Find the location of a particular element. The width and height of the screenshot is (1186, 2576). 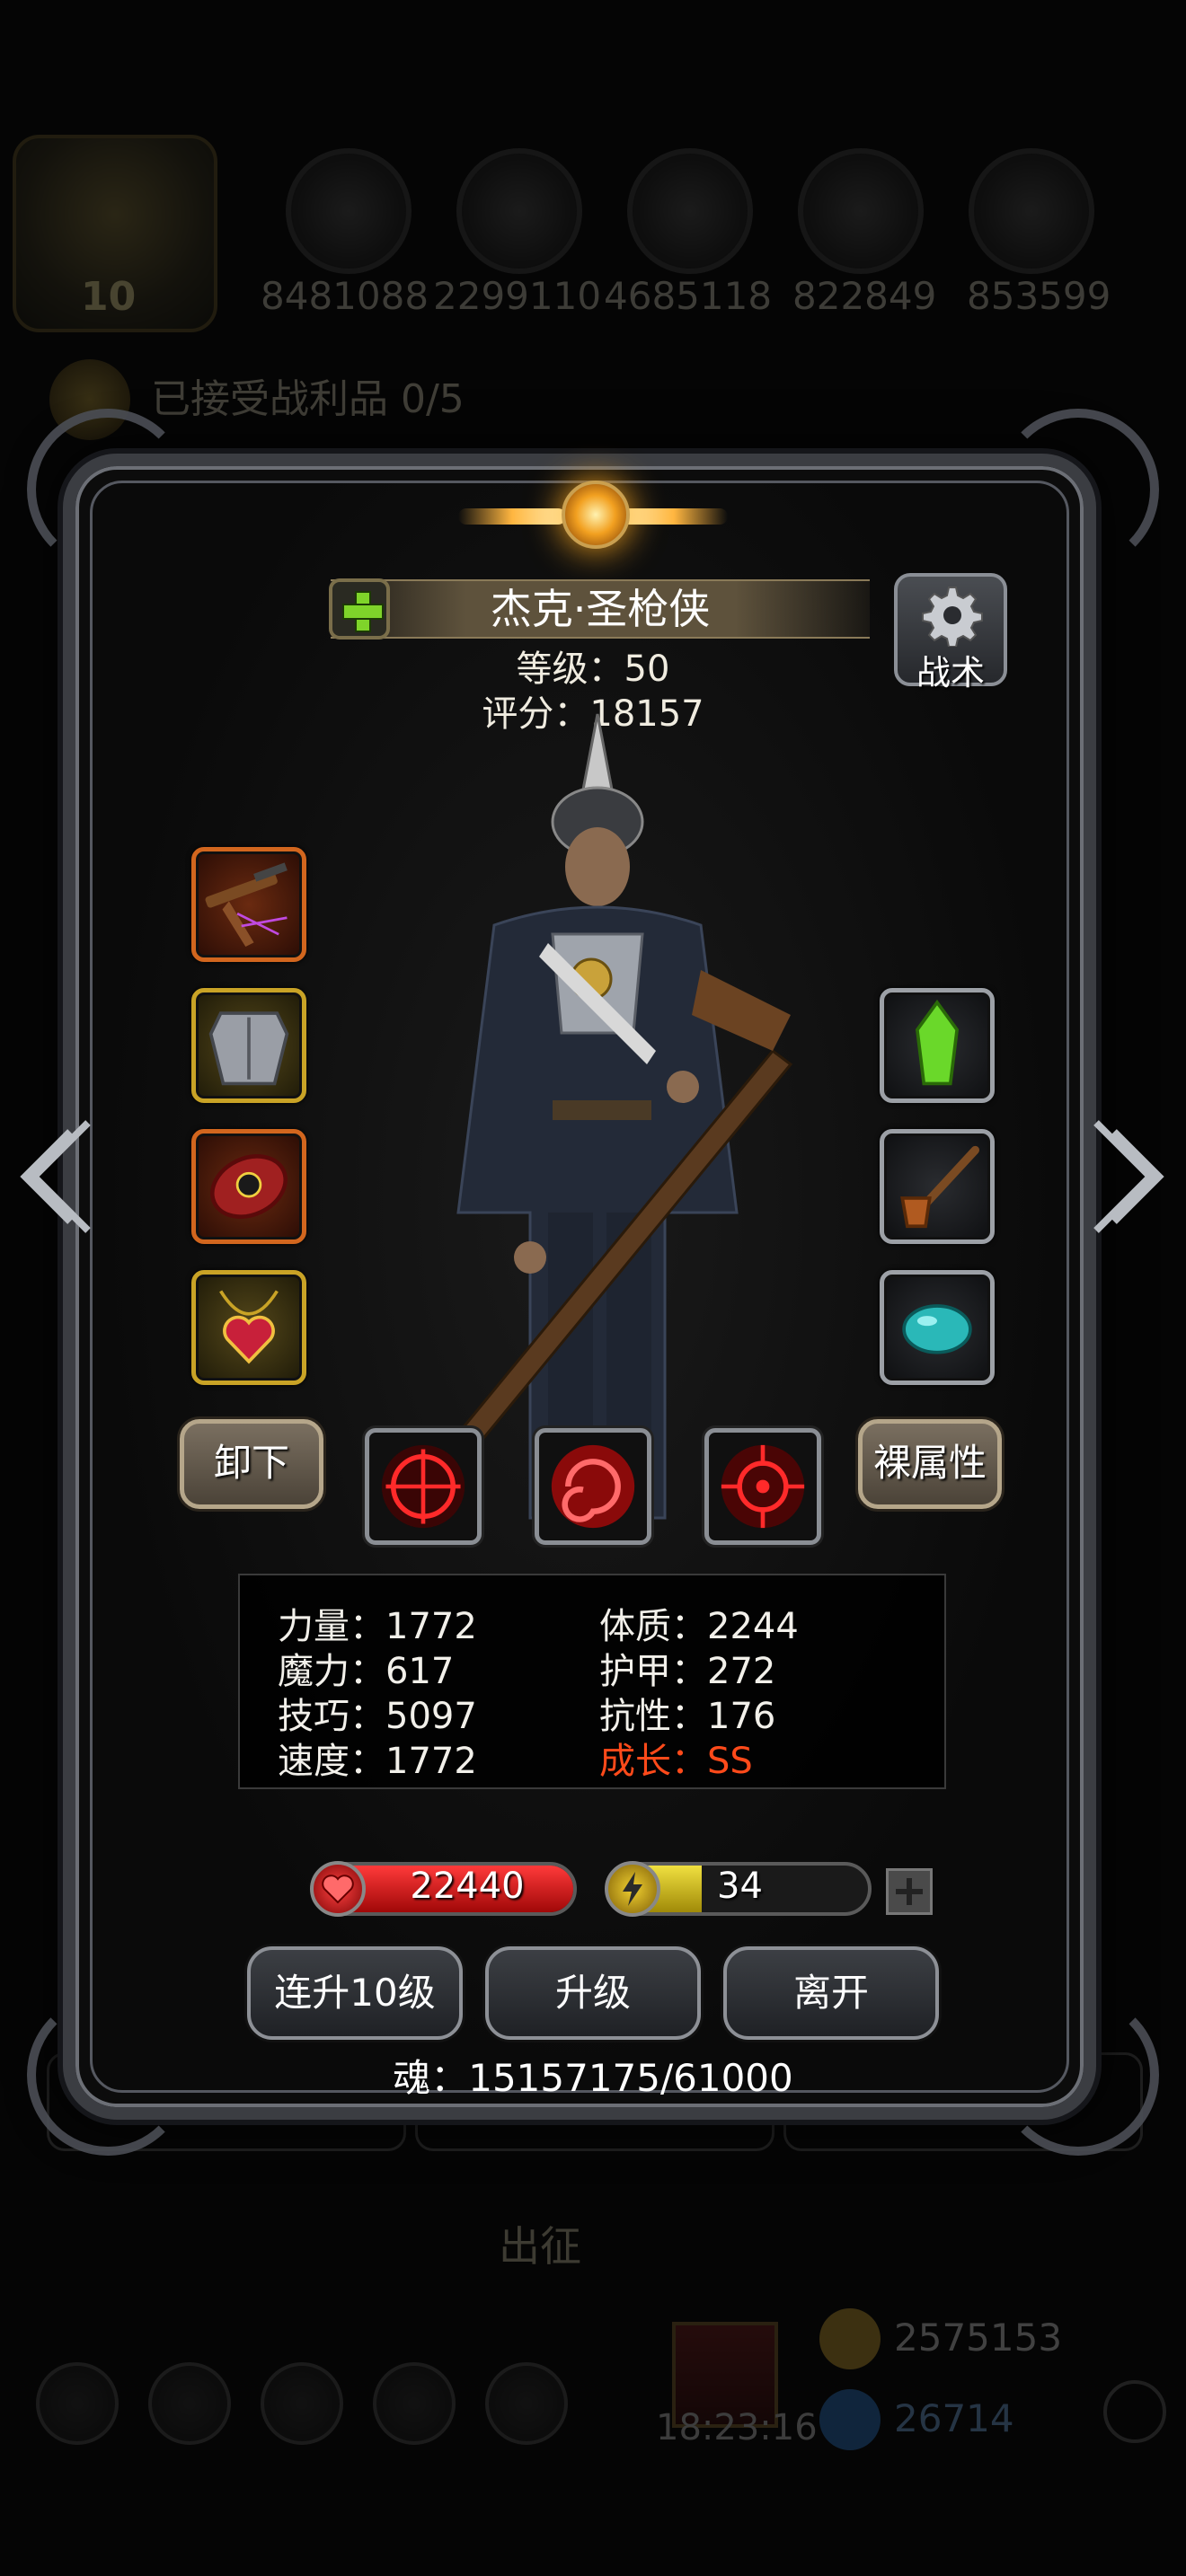

steel-armor-icon is located at coordinates (248, 1048).